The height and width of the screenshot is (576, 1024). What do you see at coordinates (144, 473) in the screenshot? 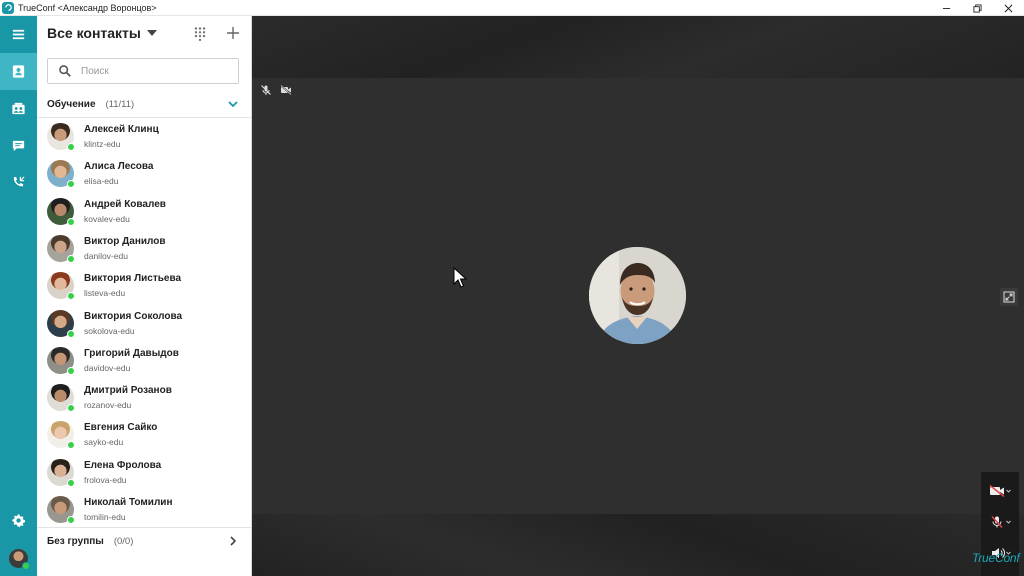
I see `contact-item: Елена Фролова frolova-edu` at bounding box center [144, 473].